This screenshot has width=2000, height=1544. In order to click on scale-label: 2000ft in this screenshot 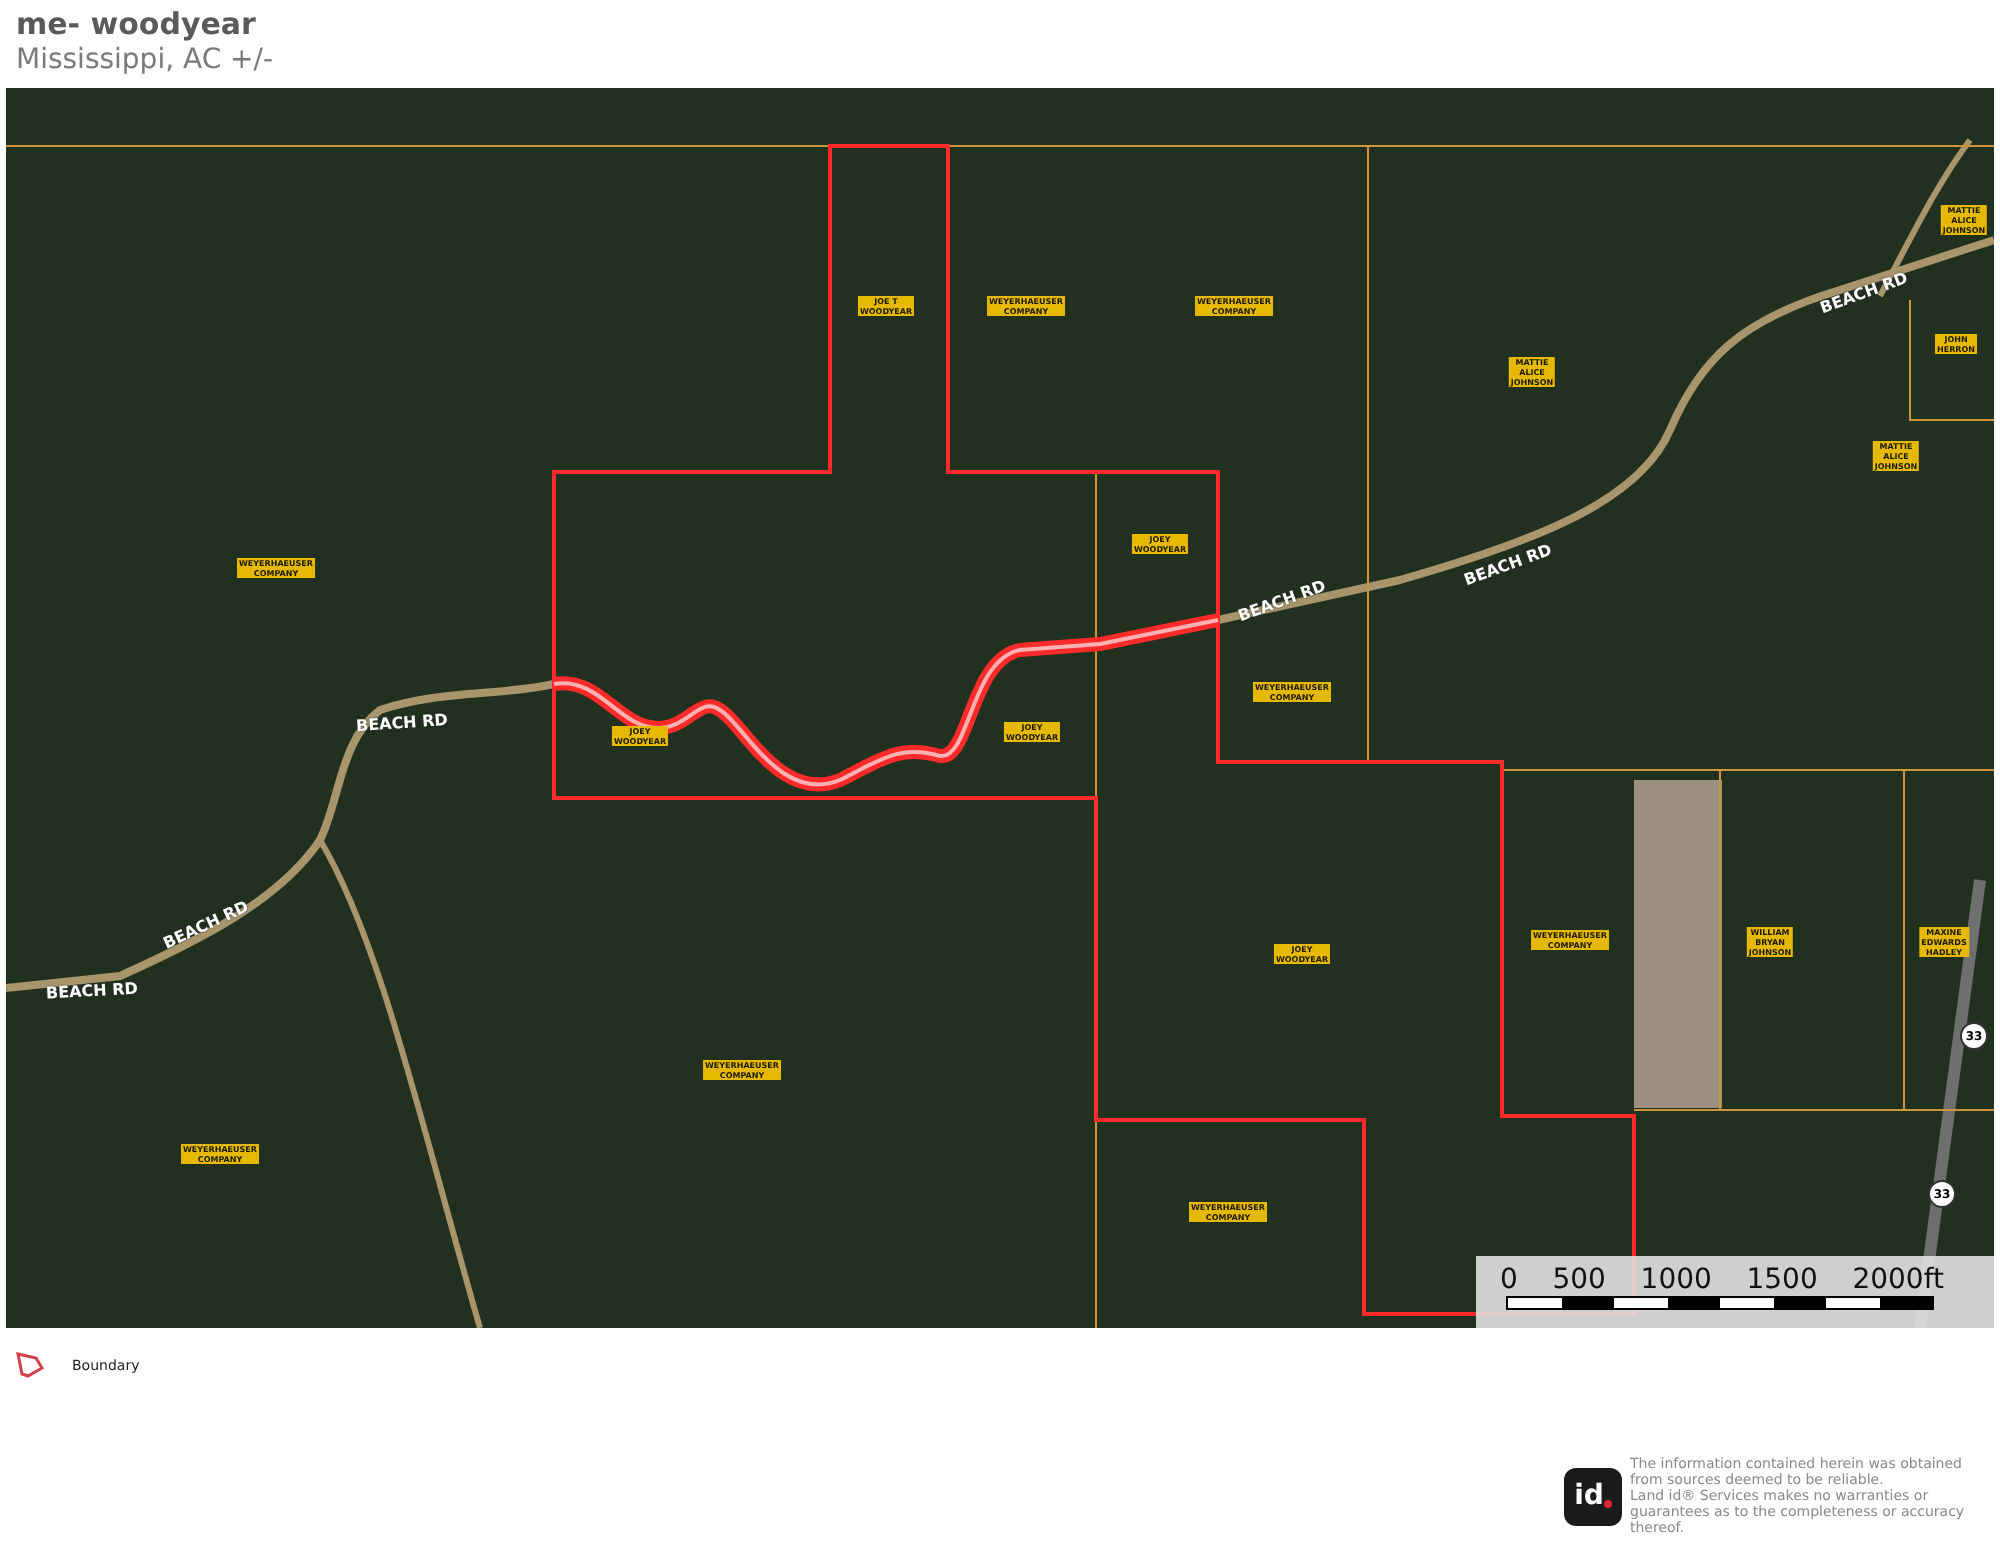, I will do `click(1898, 1281)`.